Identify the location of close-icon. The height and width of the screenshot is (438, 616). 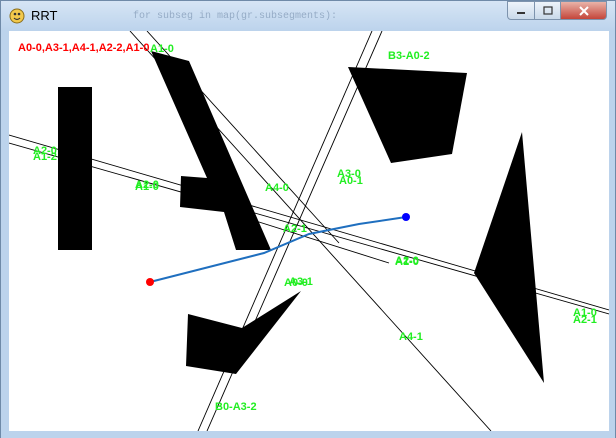
(583, 10).